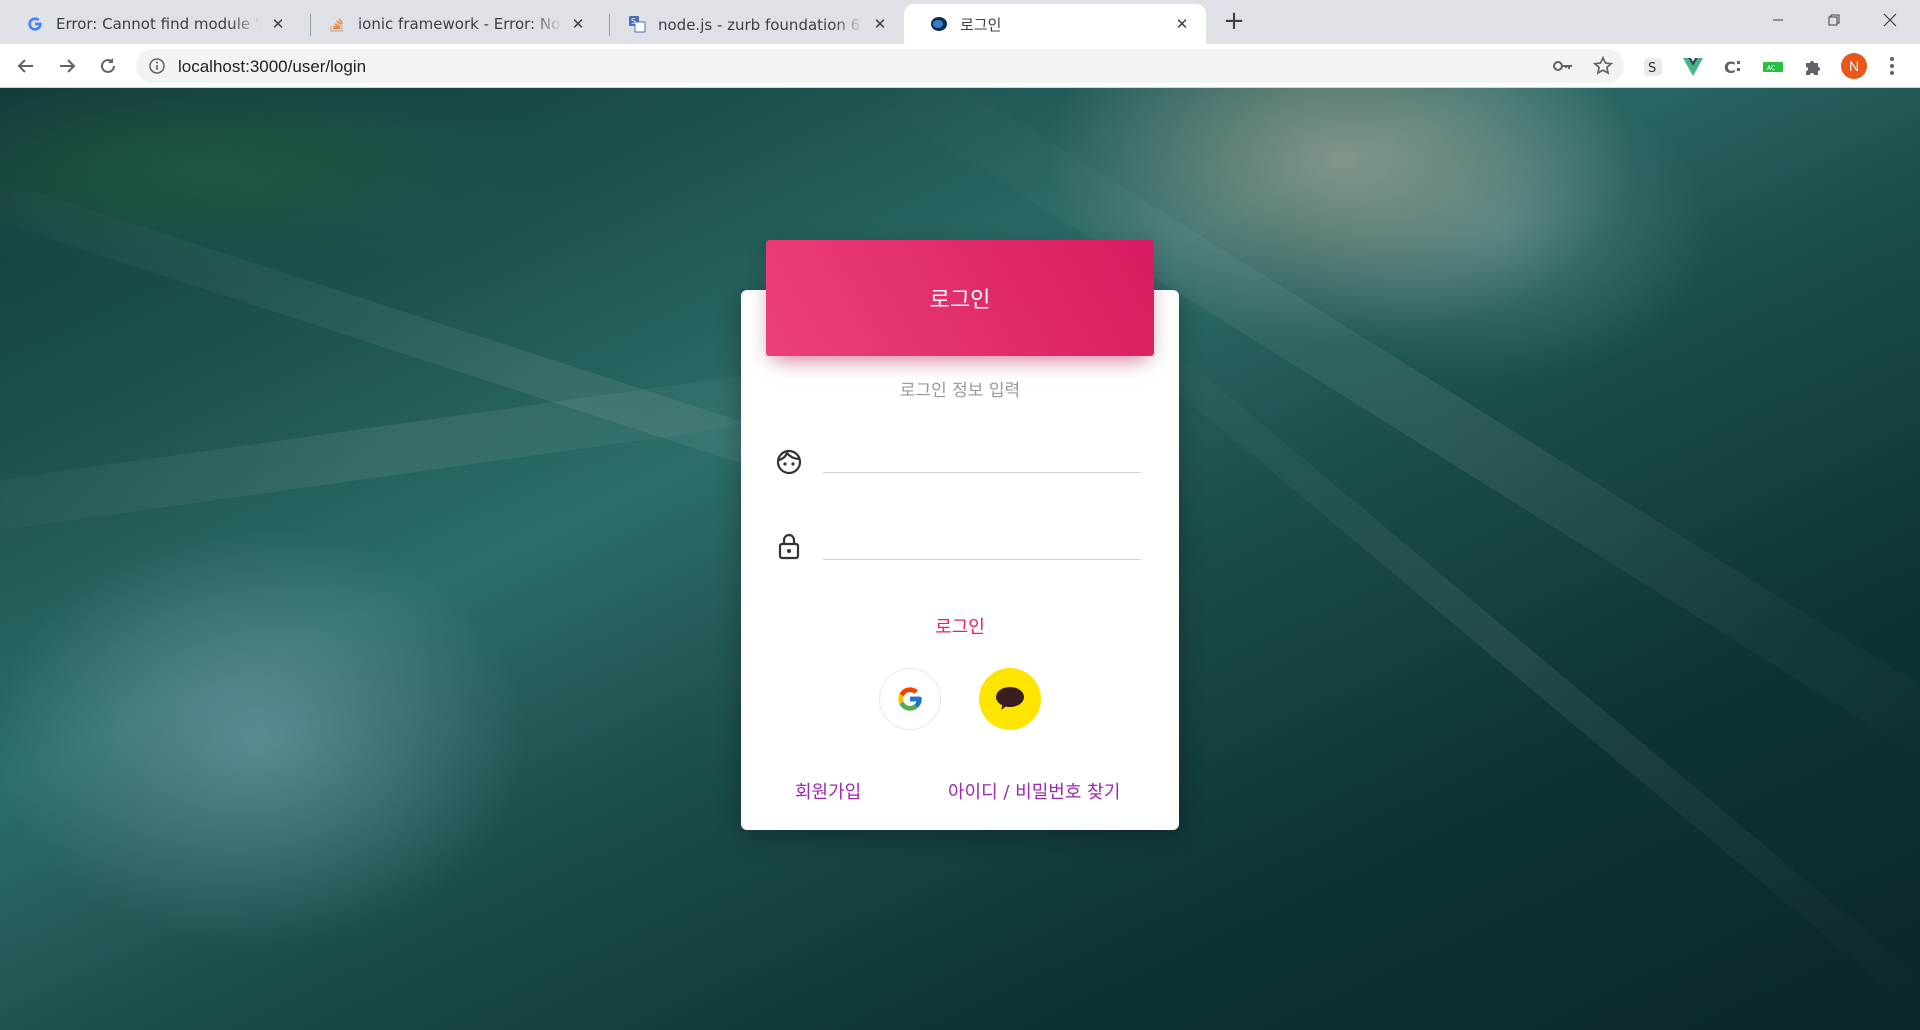  What do you see at coordinates (789, 546) in the screenshot?
I see `lock-icon` at bounding box center [789, 546].